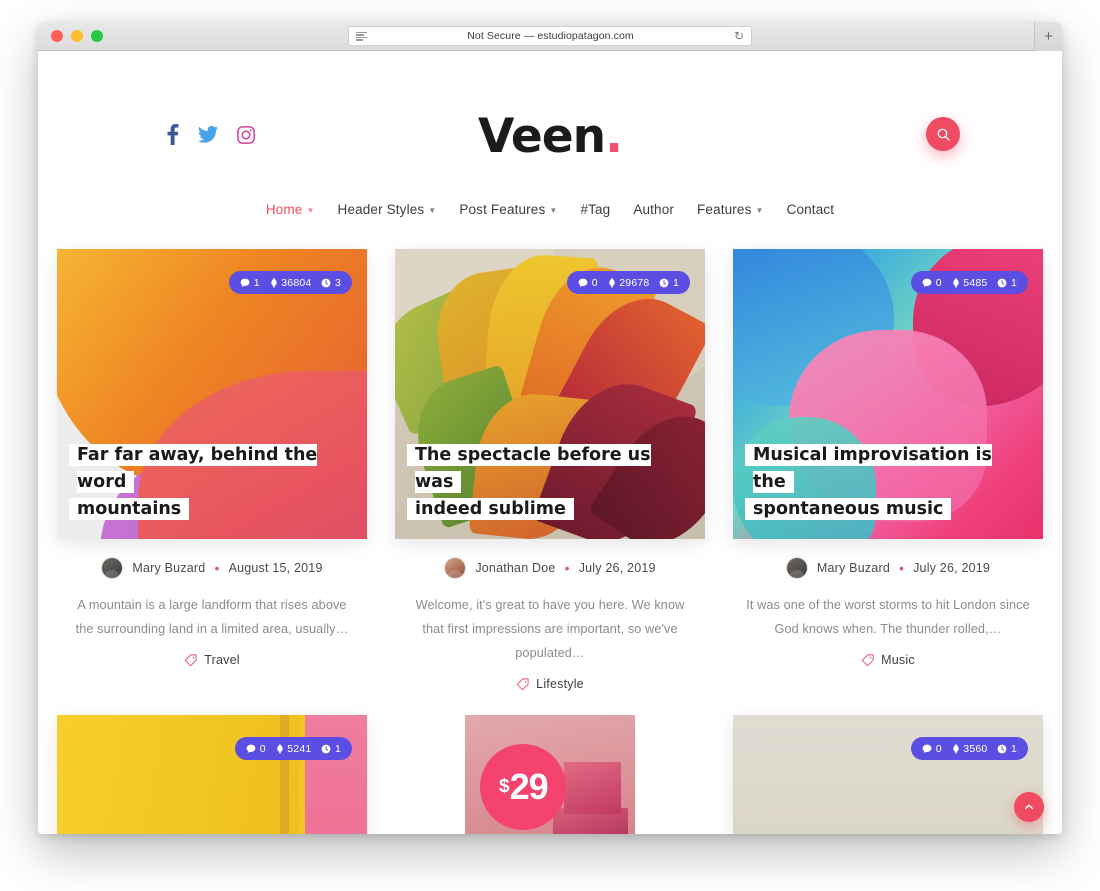  I want to click on post-title-line: indeed sublime, so click(490, 508).